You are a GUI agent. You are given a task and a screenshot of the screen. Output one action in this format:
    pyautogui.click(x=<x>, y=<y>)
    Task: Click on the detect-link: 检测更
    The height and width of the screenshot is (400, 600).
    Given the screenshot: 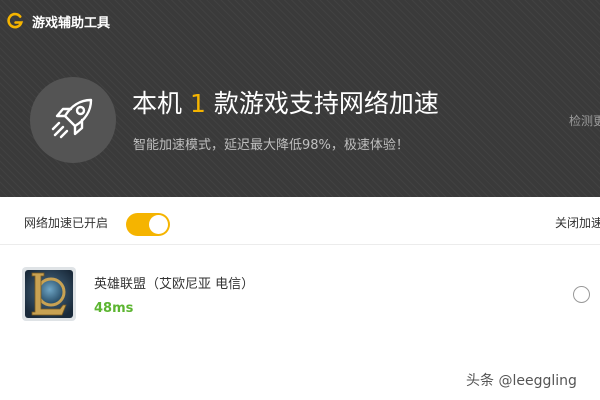 What is the action you would take?
    pyautogui.click(x=584, y=120)
    